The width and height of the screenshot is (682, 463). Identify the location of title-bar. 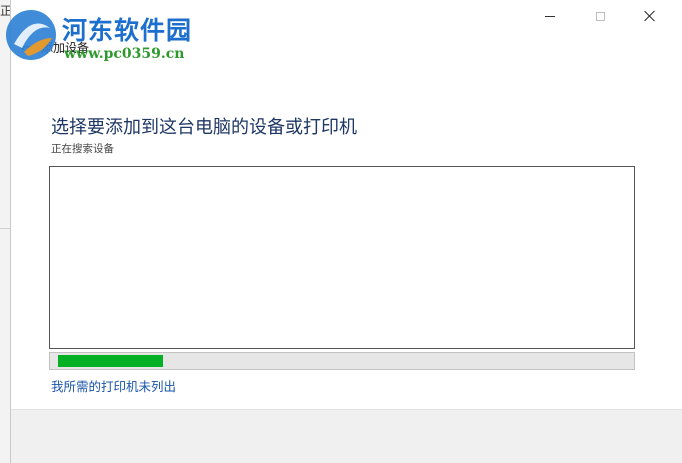
(346, 16).